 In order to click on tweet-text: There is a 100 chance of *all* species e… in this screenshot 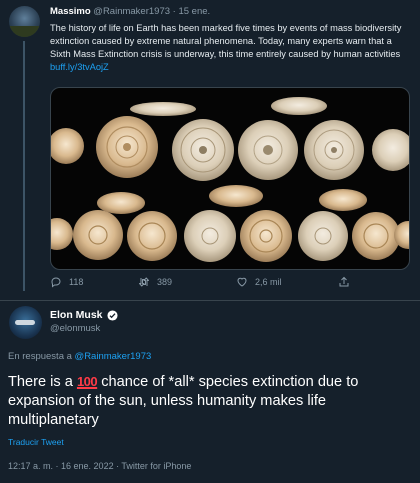, I will do `click(210, 401)`.